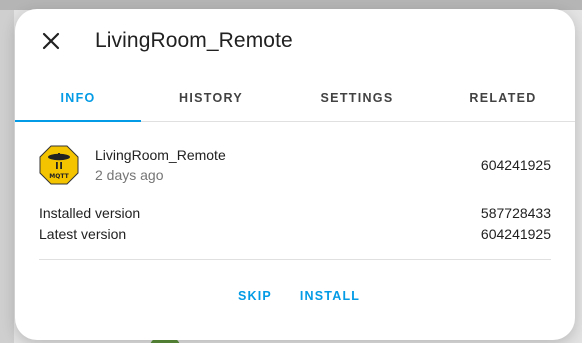 The width and height of the screenshot is (582, 343). What do you see at coordinates (90, 213) in the screenshot?
I see `installed-version-label: Installed version` at bounding box center [90, 213].